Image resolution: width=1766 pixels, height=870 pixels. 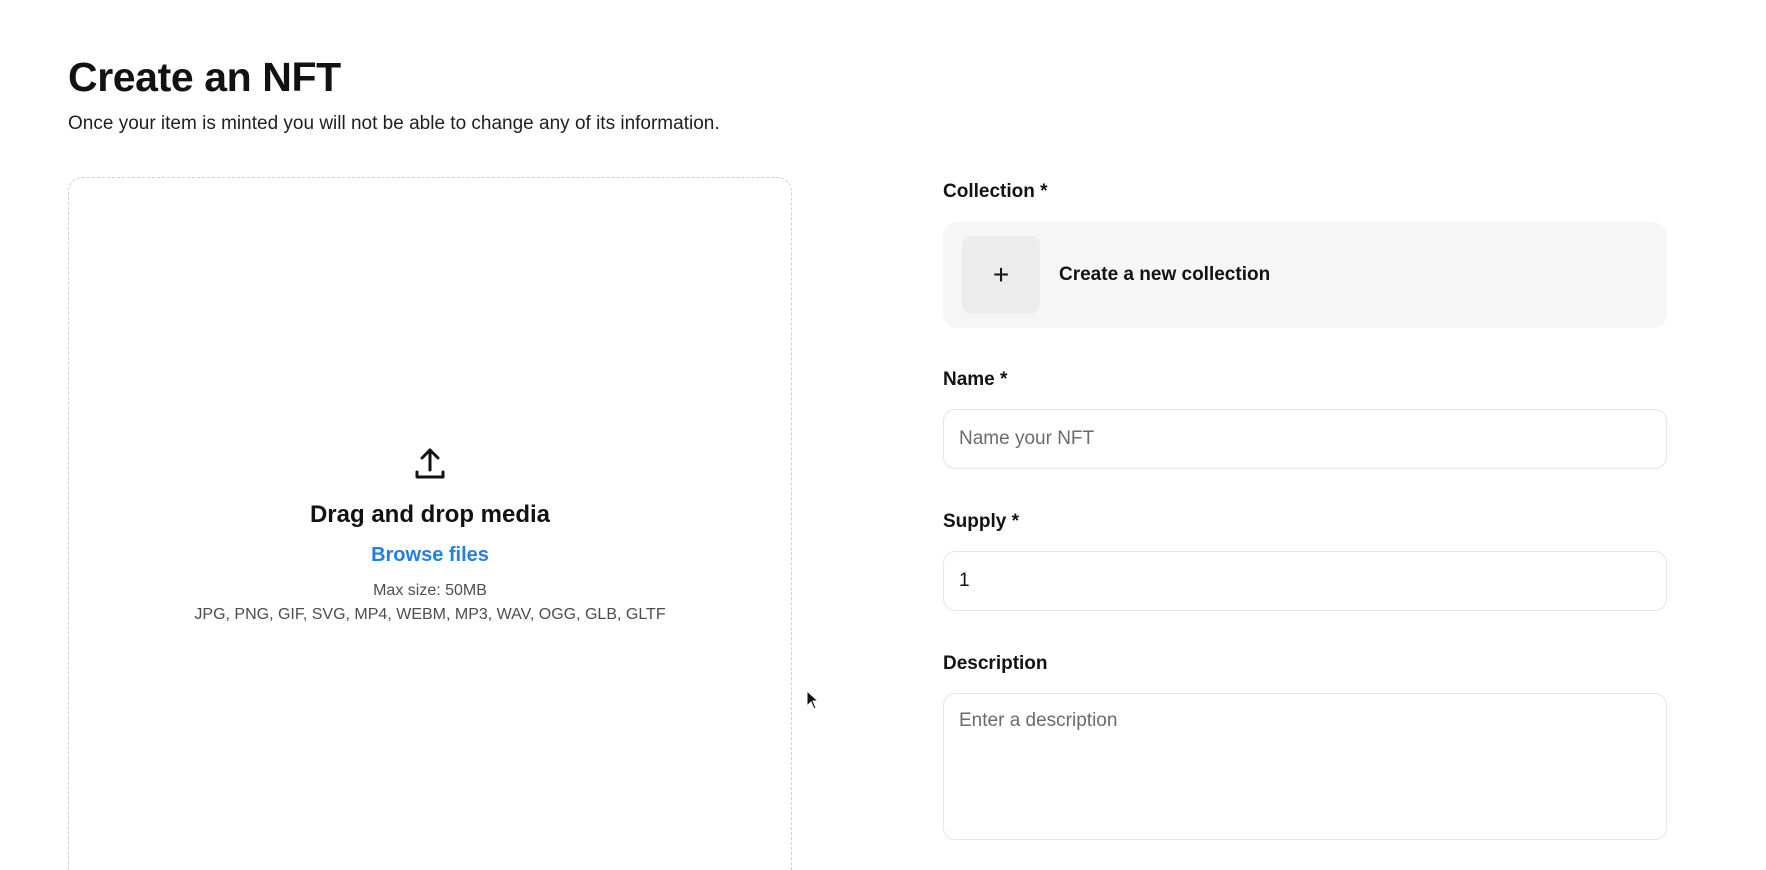 I want to click on max-size-text: Max size: 50MB, so click(x=430, y=590).